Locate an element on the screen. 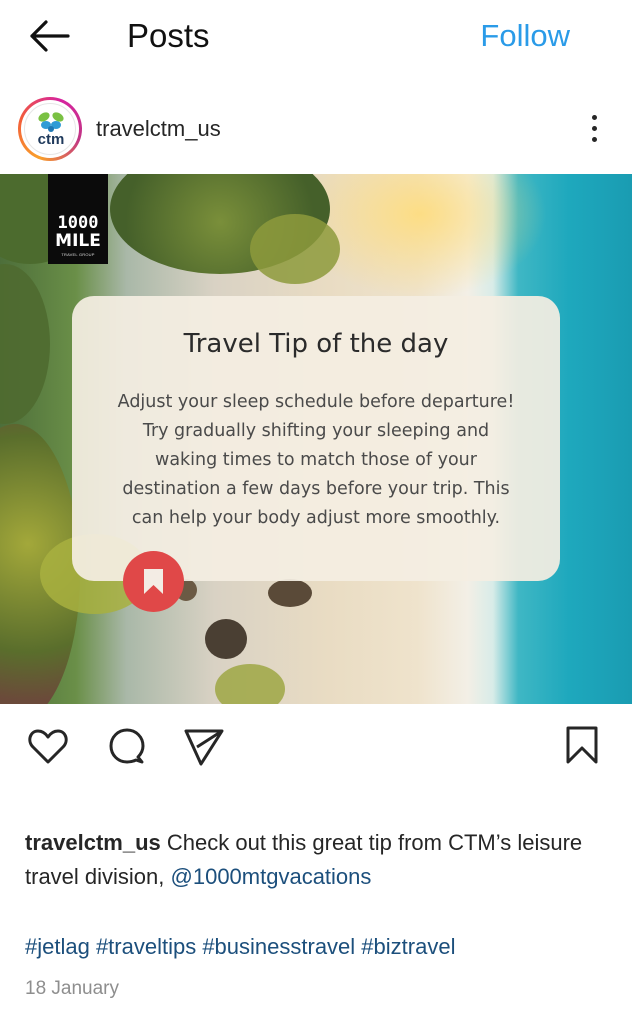 The image size is (632, 1024). heart-icon is located at coordinates (48, 746).